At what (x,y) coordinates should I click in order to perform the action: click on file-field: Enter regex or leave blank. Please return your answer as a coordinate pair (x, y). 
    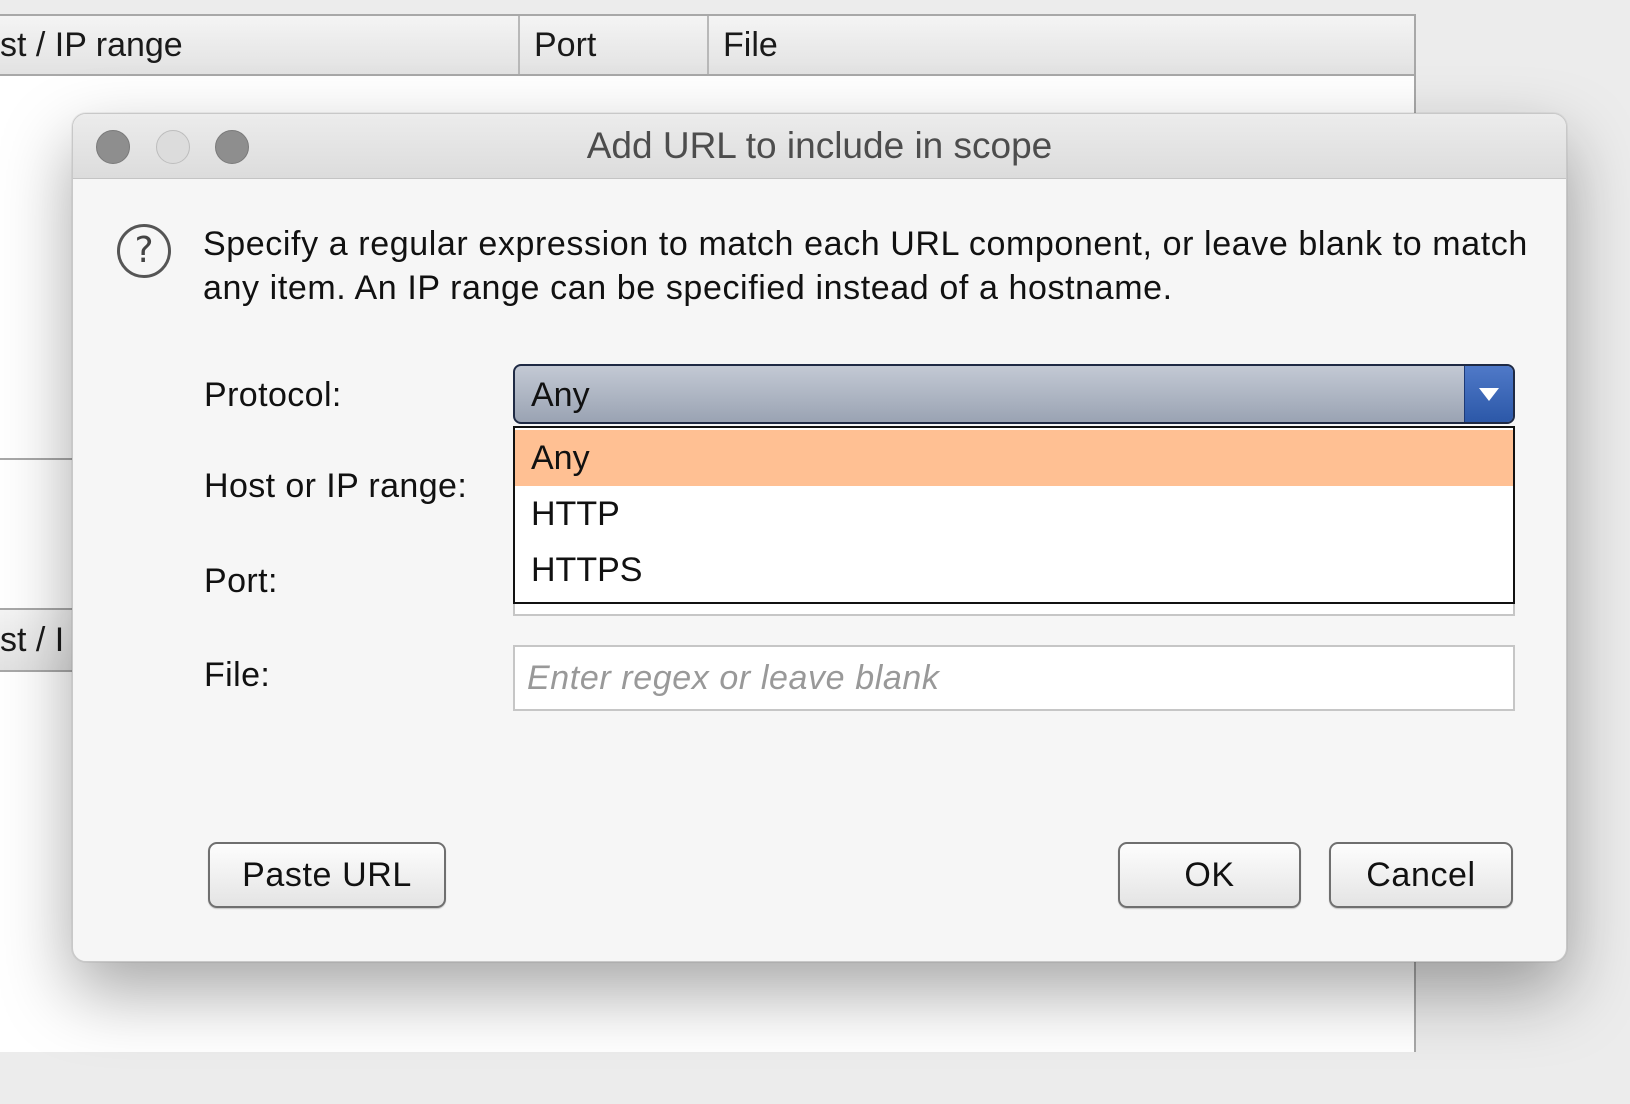
    Looking at the image, I should click on (1014, 678).